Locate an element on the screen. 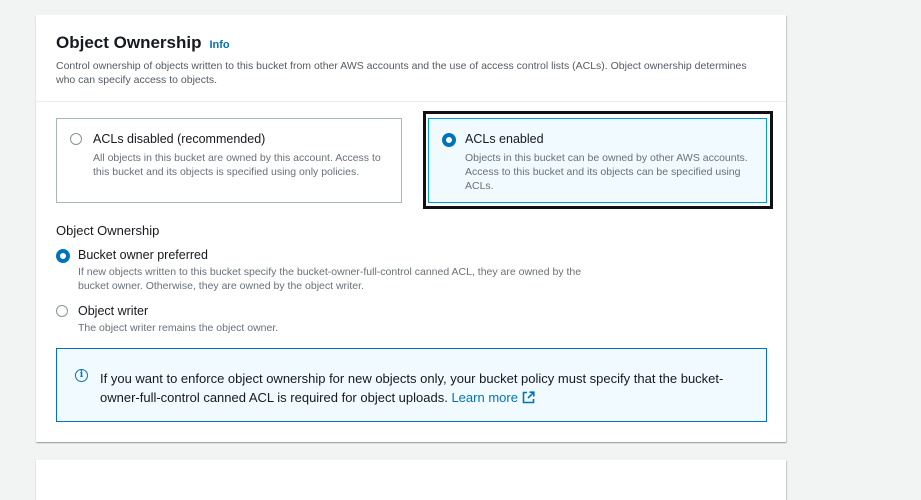 This screenshot has width=921, height=500. learn-more-label: Learn more is located at coordinates (484, 397).